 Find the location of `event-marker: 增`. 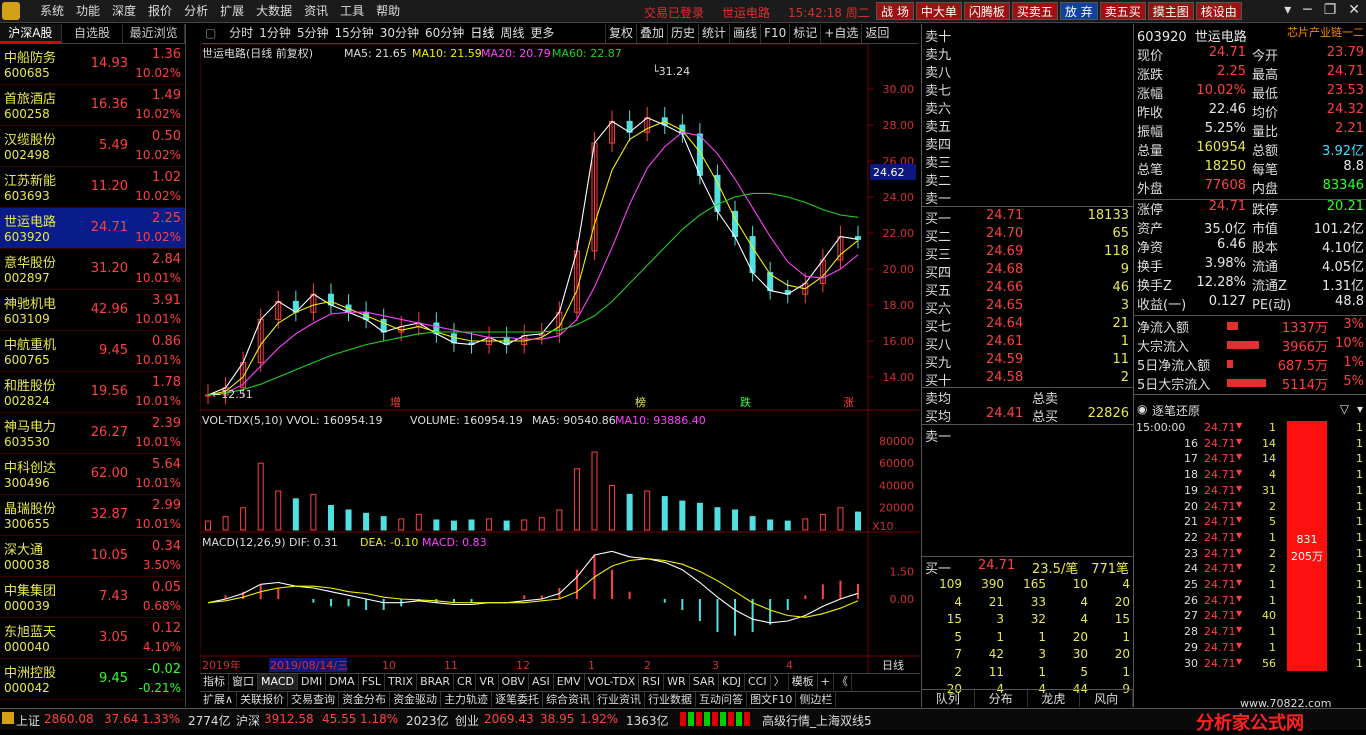

event-marker: 增 is located at coordinates (395, 402).